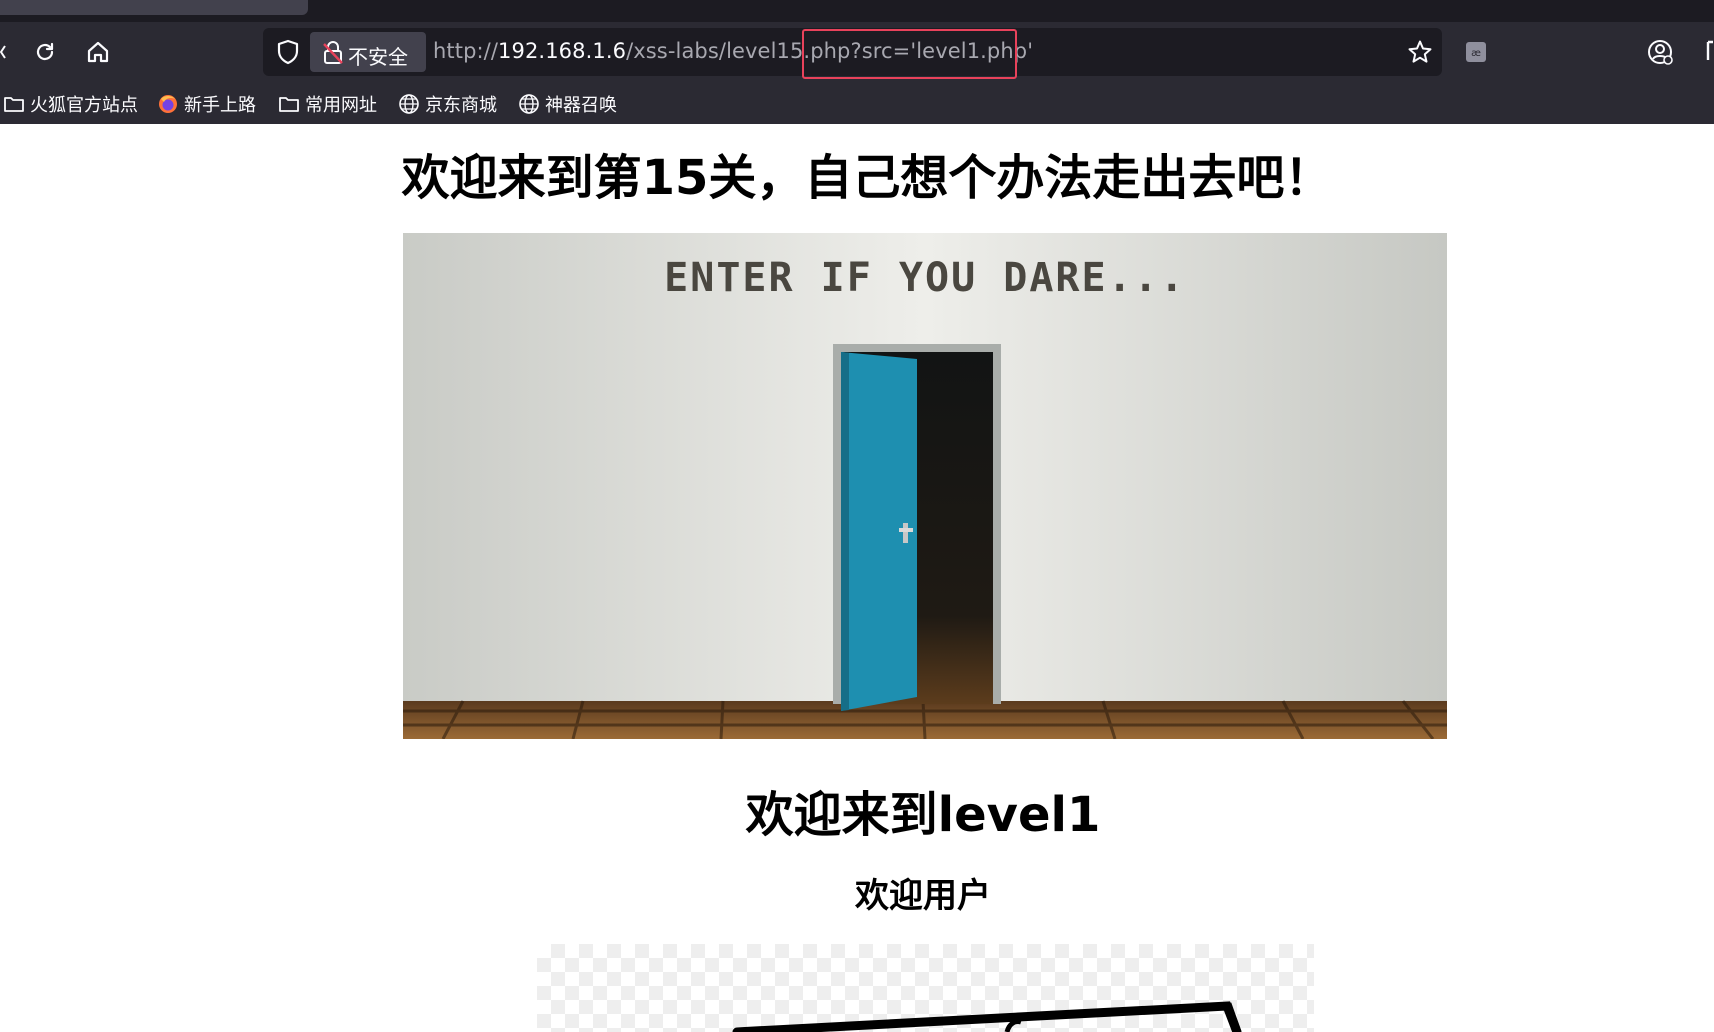 Image resolution: width=1714 pixels, height=1032 pixels. Describe the element at coordinates (333, 53) in the screenshot. I see `insecure-lock-icon` at that location.